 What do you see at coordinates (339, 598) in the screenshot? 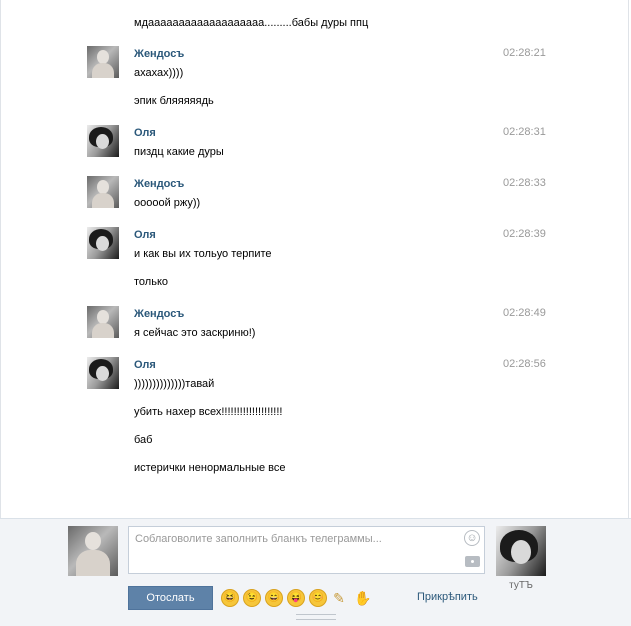
I see `pencil-emoji-icon: ✎` at bounding box center [339, 598].